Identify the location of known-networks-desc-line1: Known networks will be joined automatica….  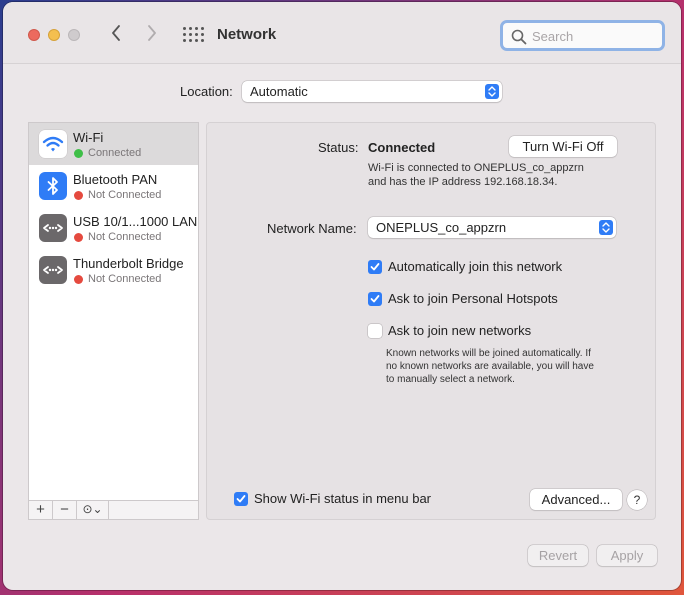
(488, 353).